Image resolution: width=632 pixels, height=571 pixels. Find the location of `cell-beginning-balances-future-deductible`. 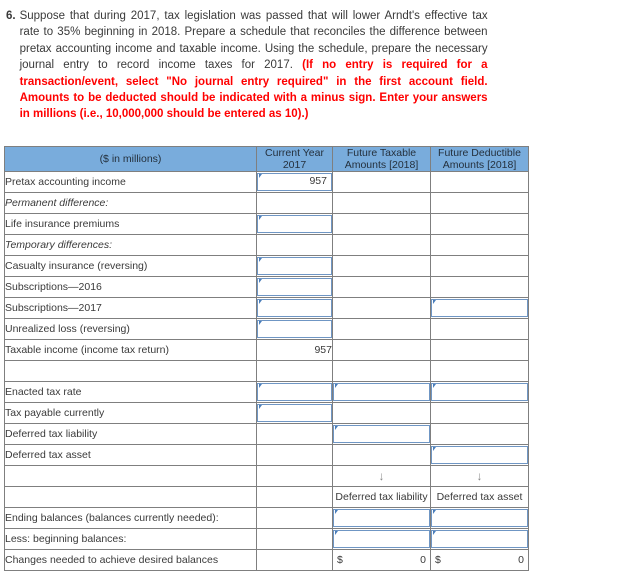

cell-beginning-balances-future-deductible is located at coordinates (479, 539).